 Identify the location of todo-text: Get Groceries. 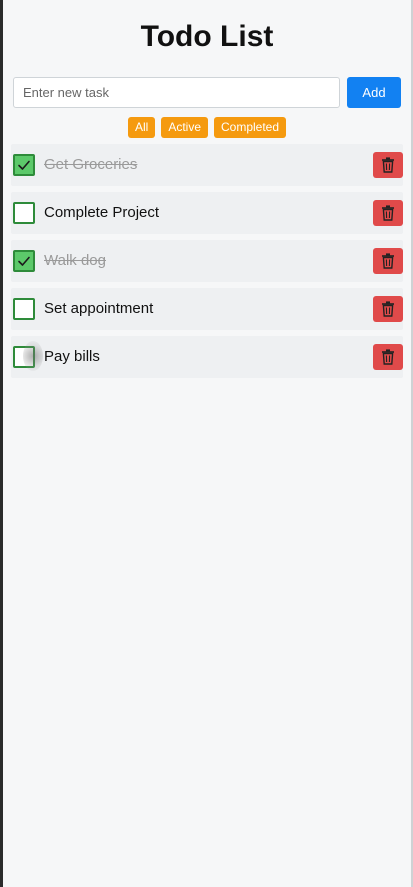
(91, 164).